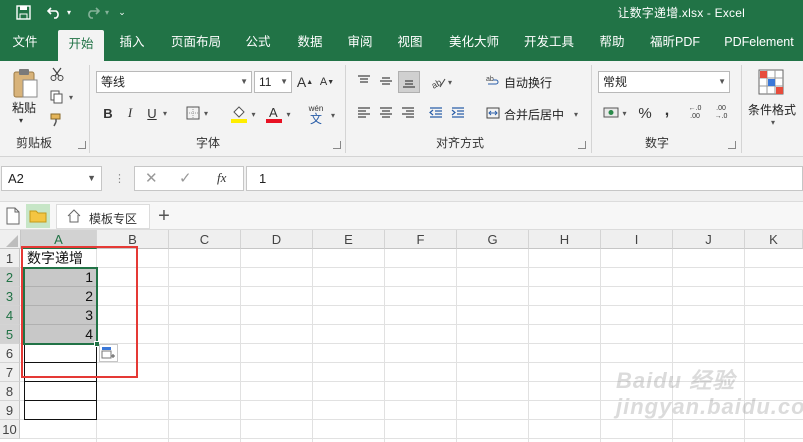 This screenshot has height=442, width=803. Describe the element at coordinates (310, 42) in the screenshot. I see `tab-data: 数据` at that location.